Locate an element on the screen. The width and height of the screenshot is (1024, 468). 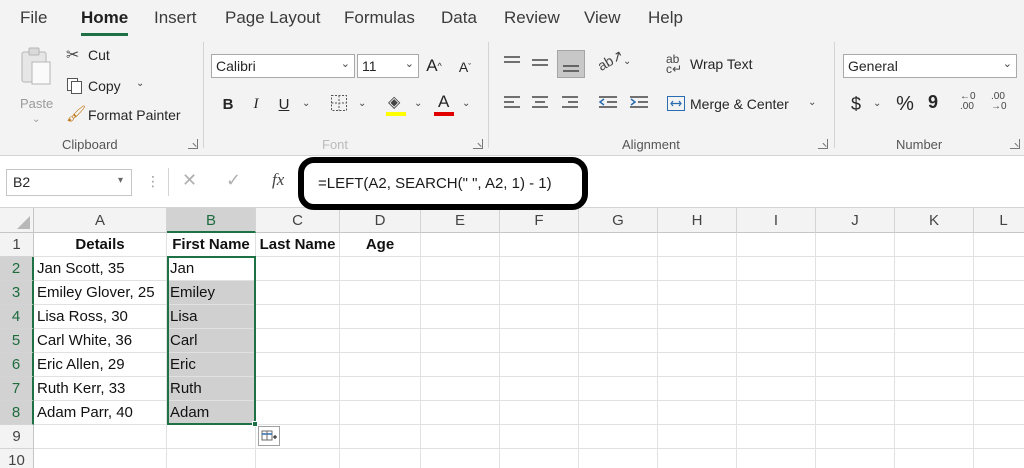
cell-e1 is located at coordinates (460, 245).